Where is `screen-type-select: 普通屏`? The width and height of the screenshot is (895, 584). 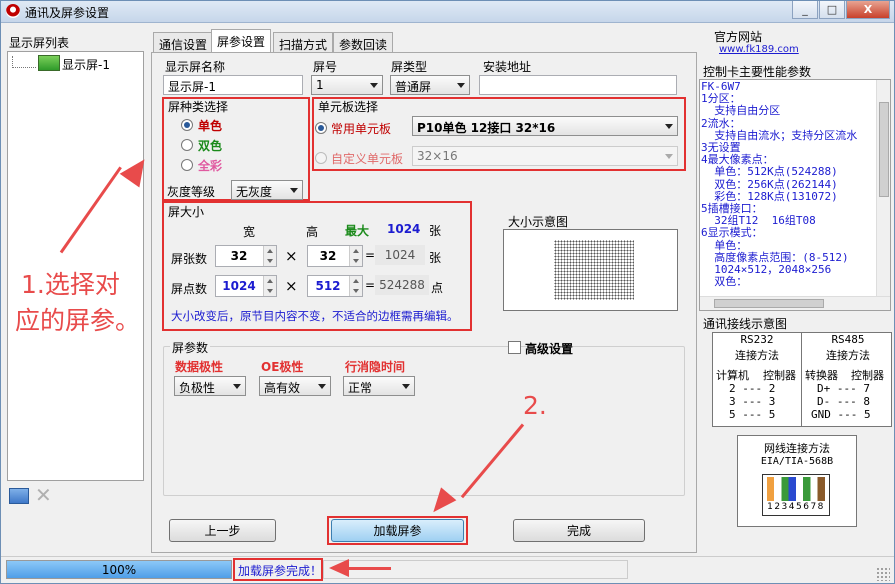 screen-type-select: 普通屏 is located at coordinates (430, 85).